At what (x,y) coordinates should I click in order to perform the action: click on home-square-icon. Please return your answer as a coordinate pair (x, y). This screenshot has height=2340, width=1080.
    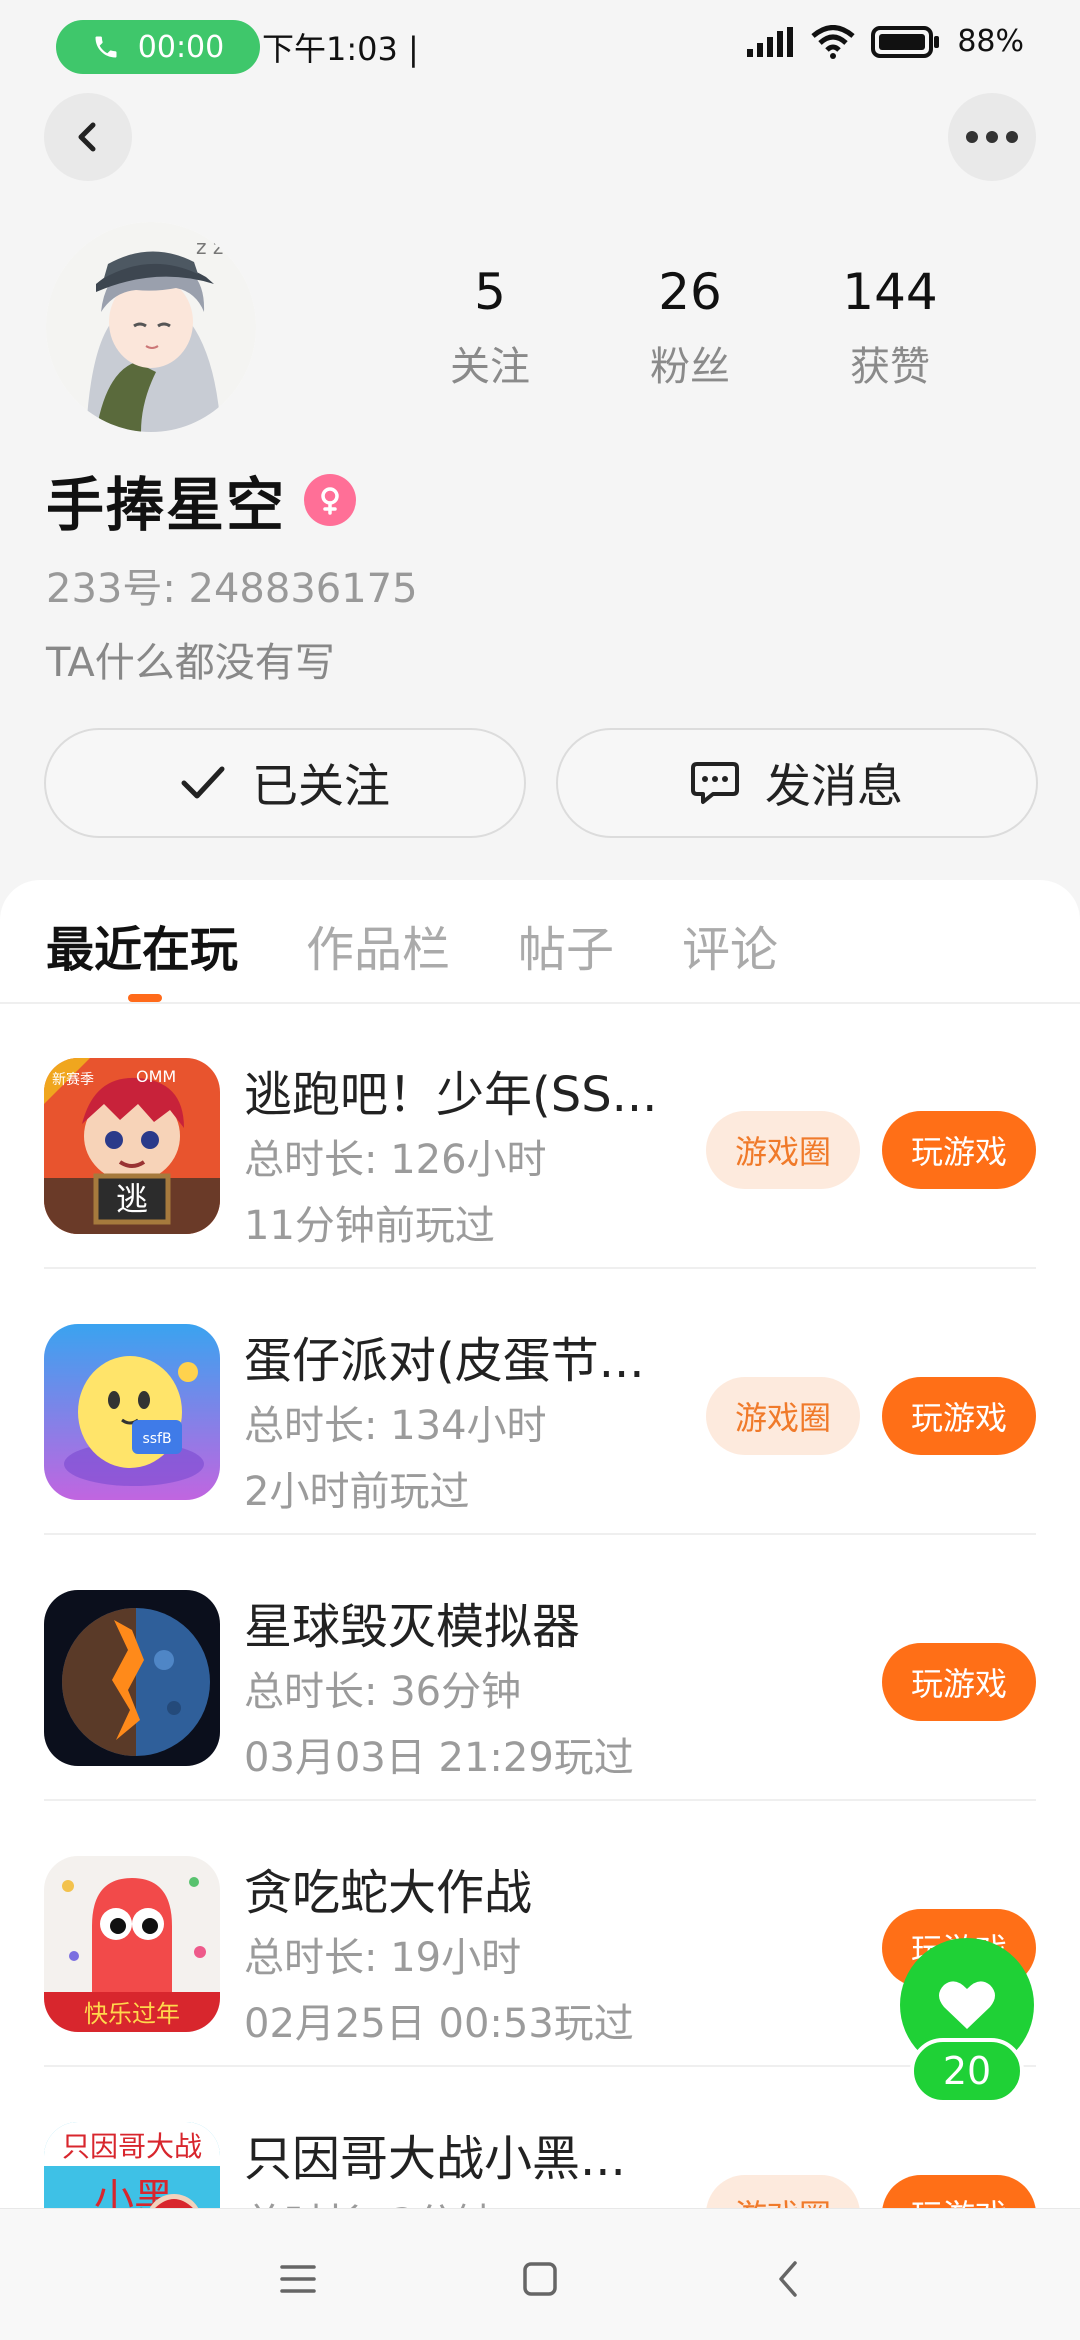
    Looking at the image, I should click on (540, 2279).